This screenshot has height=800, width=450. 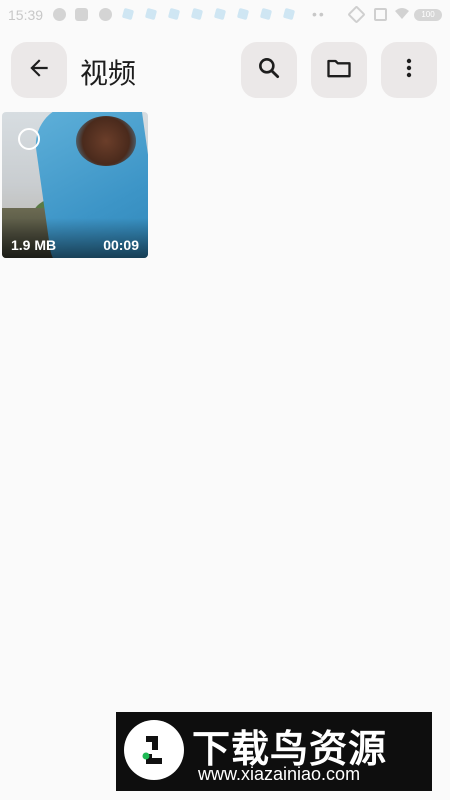 I want to click on game-icon, so click(x=81, y=14).